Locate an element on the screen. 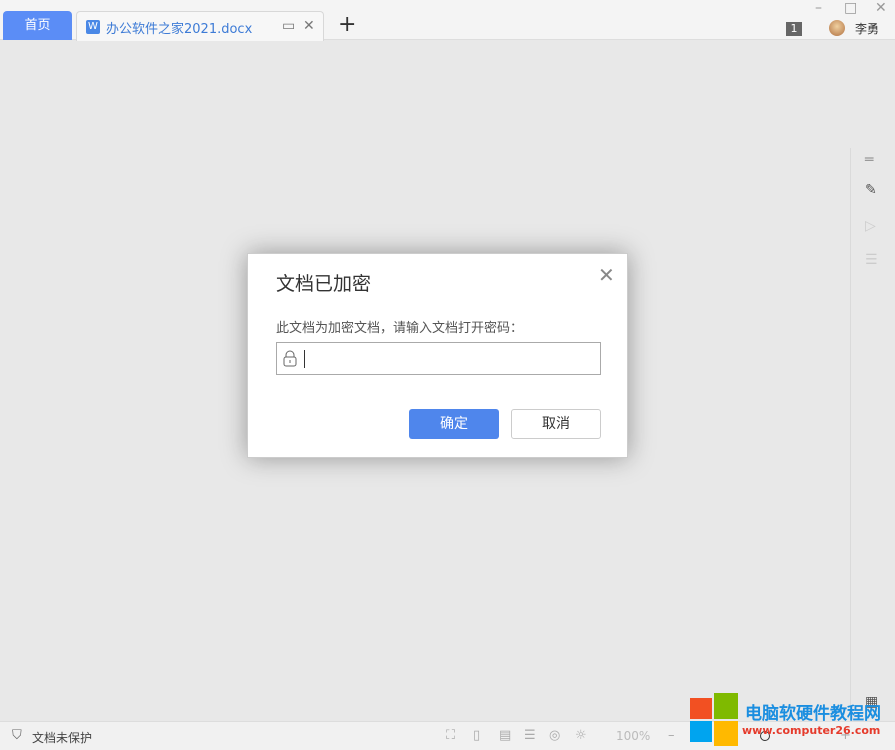 Image resolution: width=895 pixels, height=750 pixels. zoom-out-icon: – is located at coordinates (671, 735).